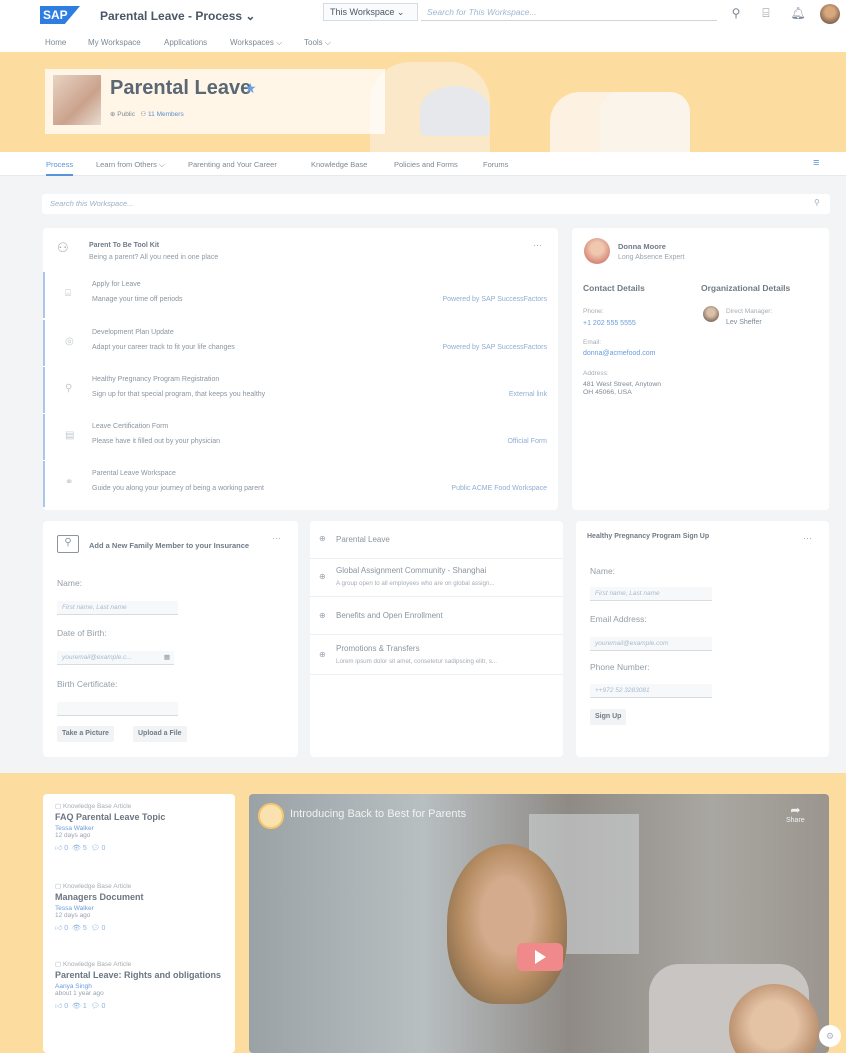 Image resolution: width=846 pixels, height=1053 pixels. I want to click on toolkit-item-source: External link, so click(528, 394).